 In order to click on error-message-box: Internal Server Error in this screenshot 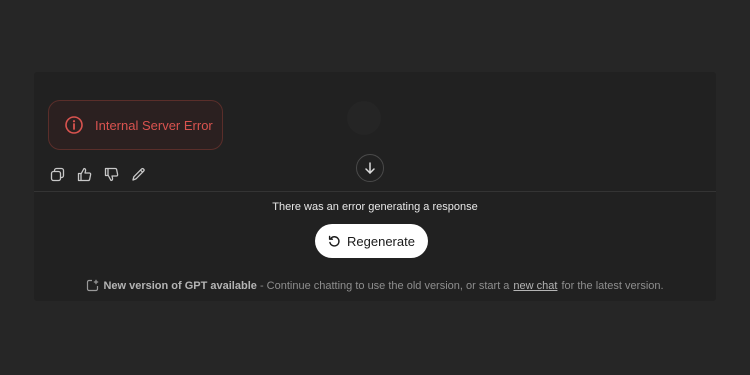, I will do `click(135, 125)`.